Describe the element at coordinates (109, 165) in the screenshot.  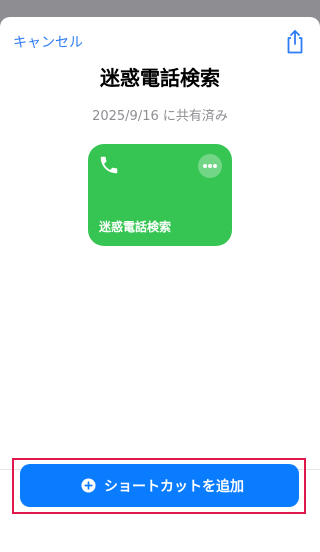
I see `phone-icon` at that location.